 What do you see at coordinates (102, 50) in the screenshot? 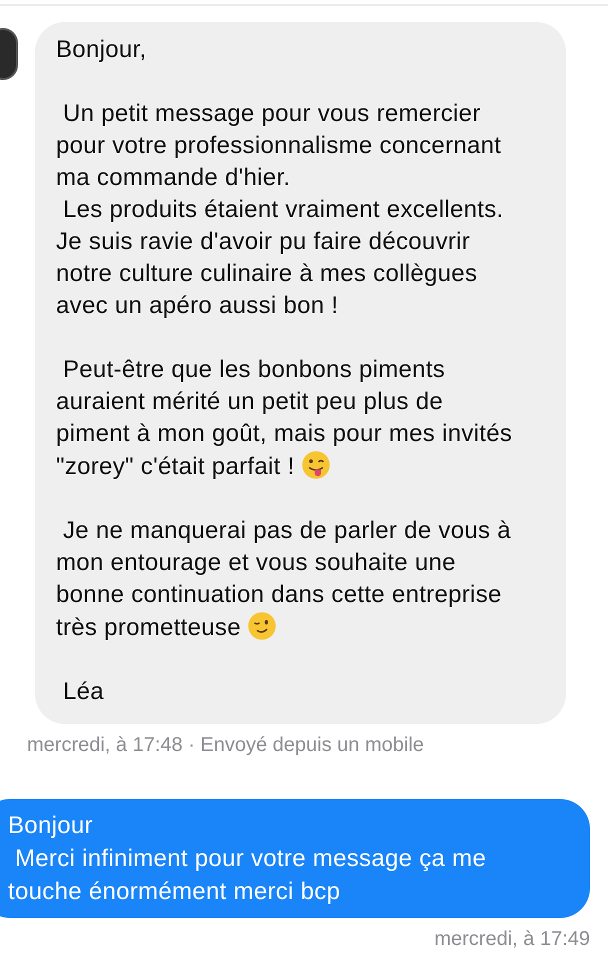
I see `message-text: Bonjour,` at bounding box center [102, 50].